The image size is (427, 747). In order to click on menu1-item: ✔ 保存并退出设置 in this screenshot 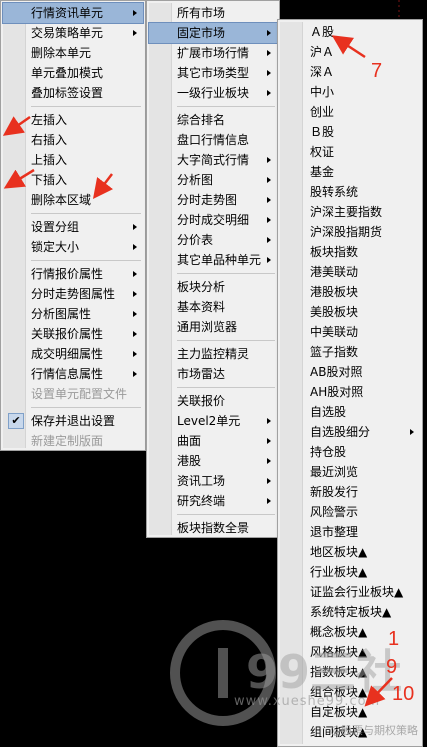, I will do `click(73, 421)`.